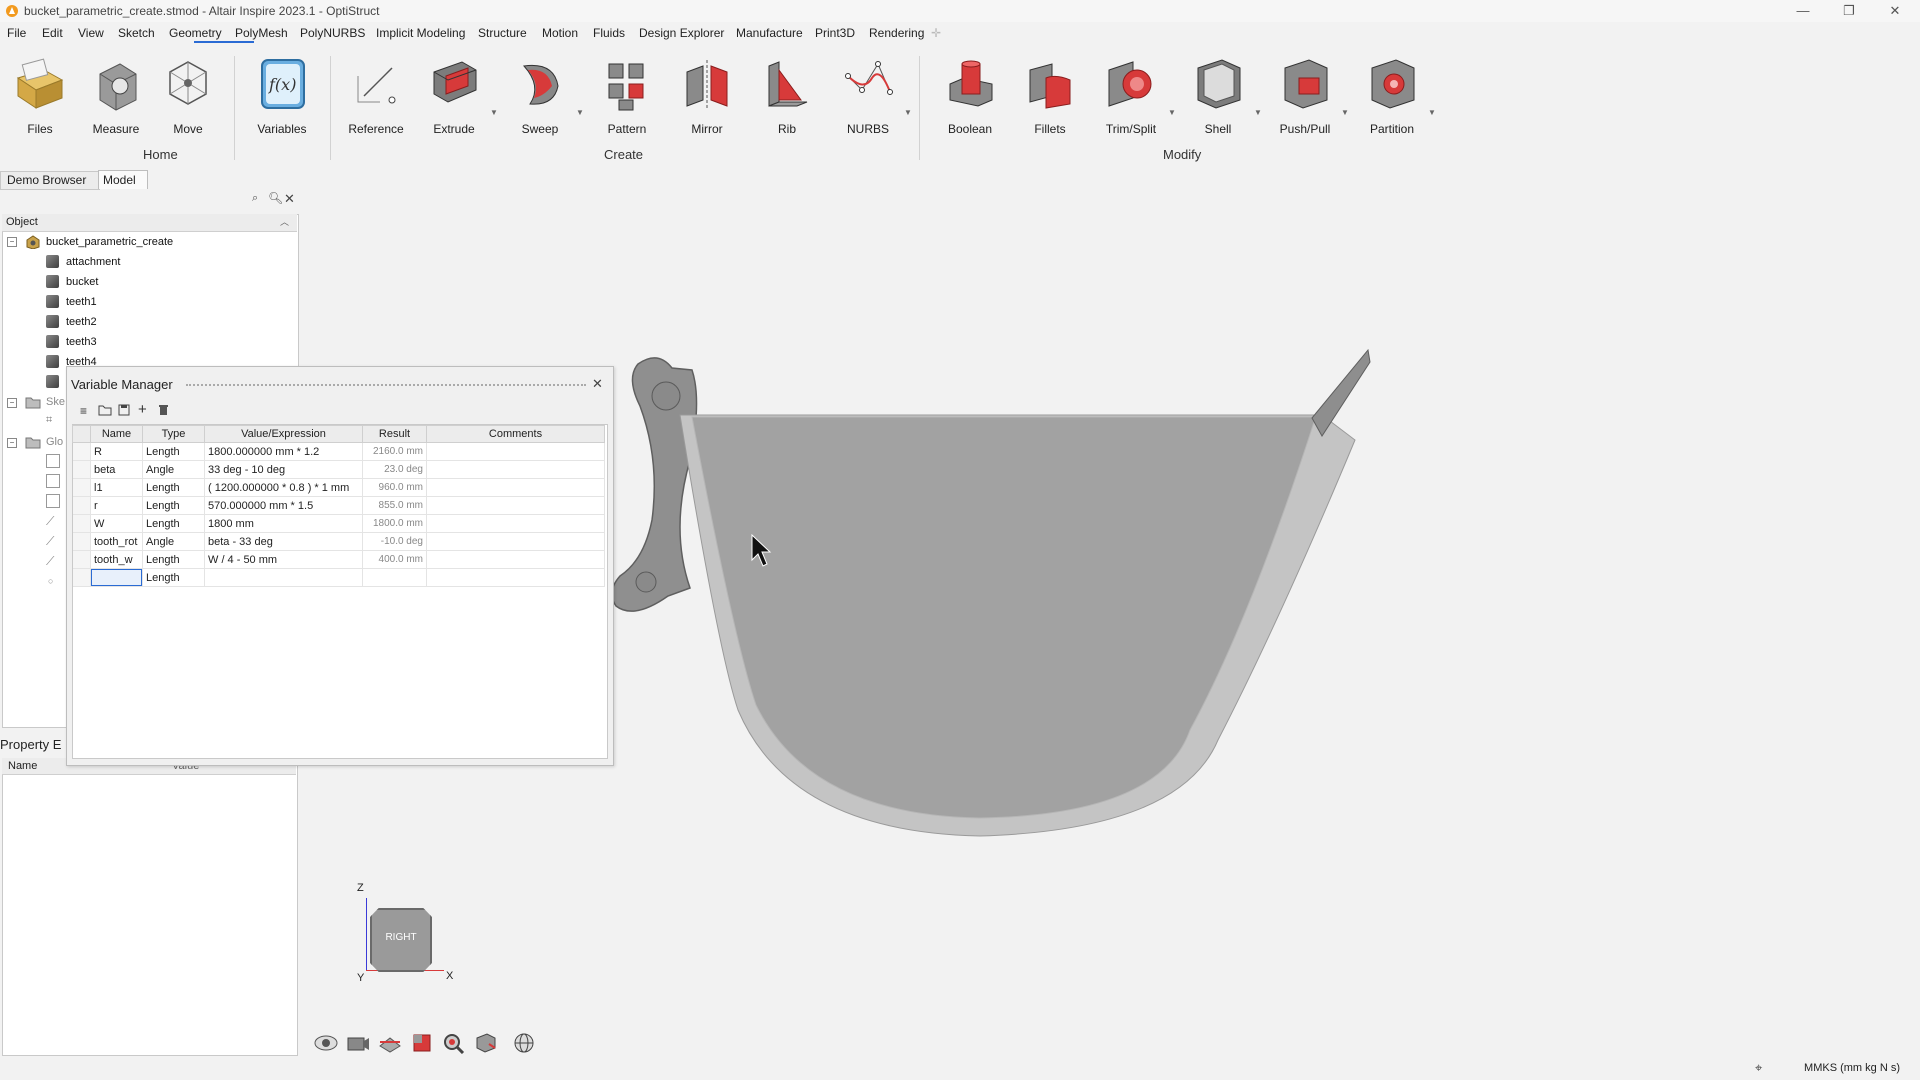 The image size is (1920, 1080). I want to click on table-row: tooth_w Length W / 4 - 50 mm 400.0 mm, so click(338, 559).